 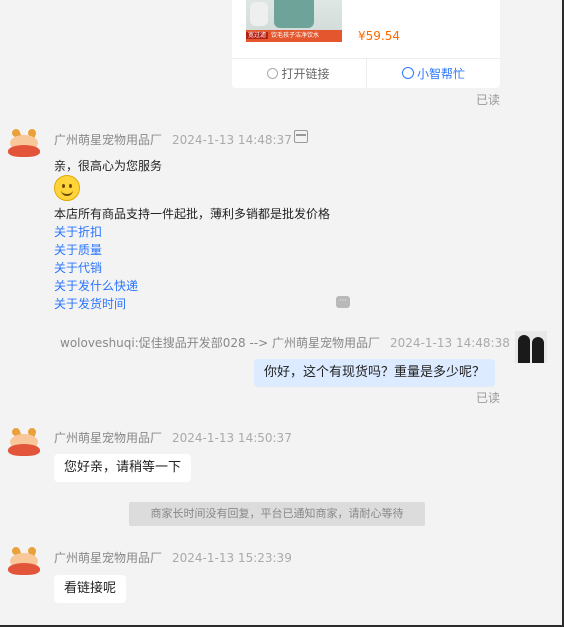 I want to click on user-avatar, so click(x=531, y=347).